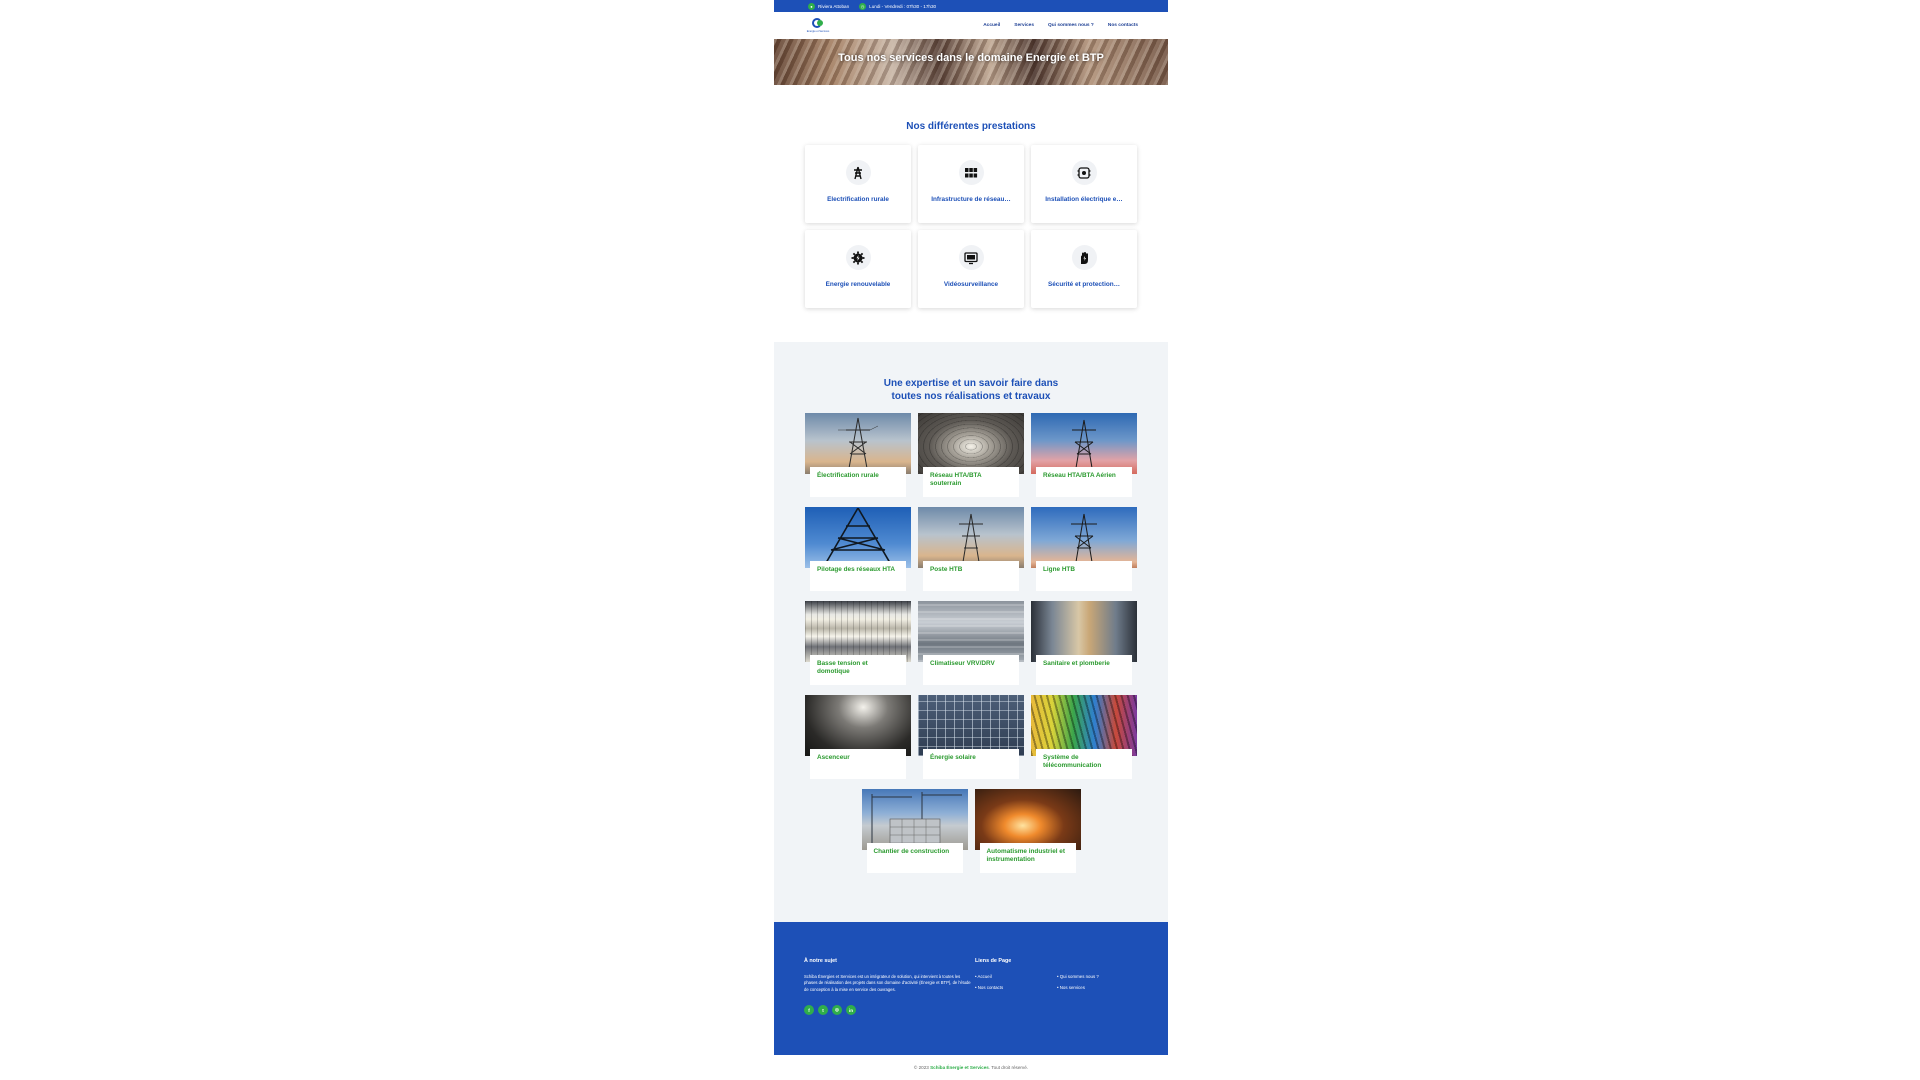 The width and height of the screenshot is (1920, 1080). Describe the element at coordinates (971, 482) in the screenshot. I see `project-label: Réseau HTA/BTA souterrain` at that location.